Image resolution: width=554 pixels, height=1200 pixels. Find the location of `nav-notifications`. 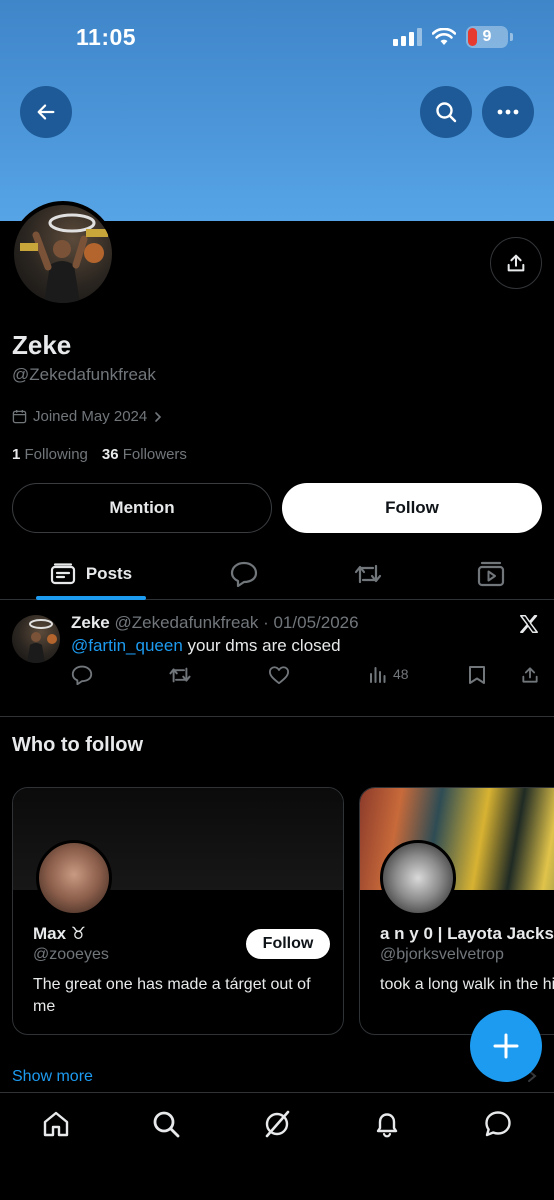

nav-notifications is located at coordinates (387, 1124).